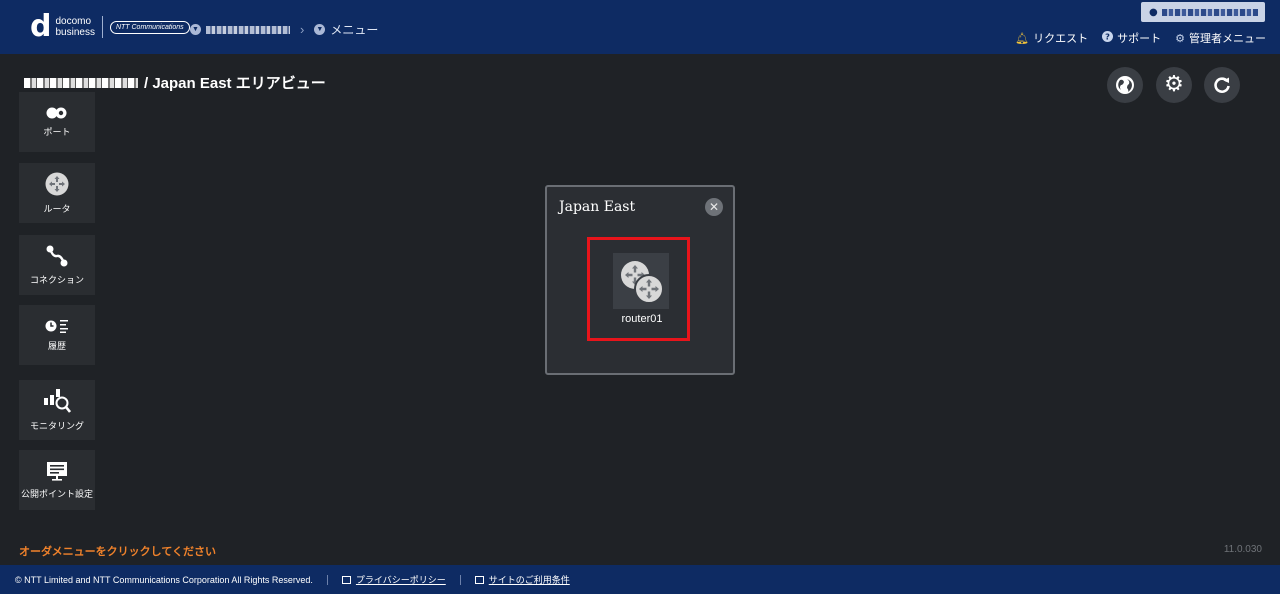  What do you see at coordinates (1139, 39) in the screenshot?
I see `support-label: サポート` at bounding box center [1139, 39].